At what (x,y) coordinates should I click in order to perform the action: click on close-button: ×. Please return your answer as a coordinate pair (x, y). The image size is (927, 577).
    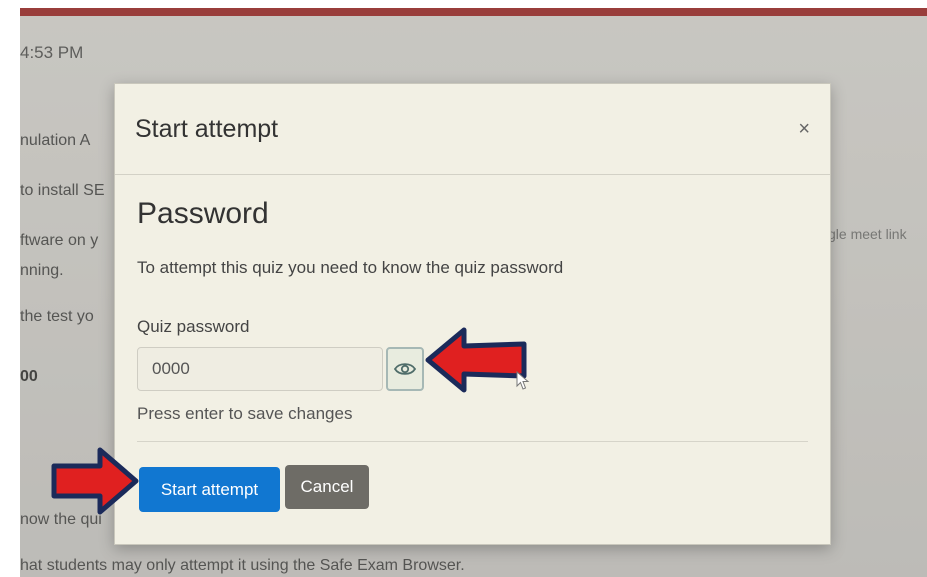
    Looking at the image, I should click on (804, 129).